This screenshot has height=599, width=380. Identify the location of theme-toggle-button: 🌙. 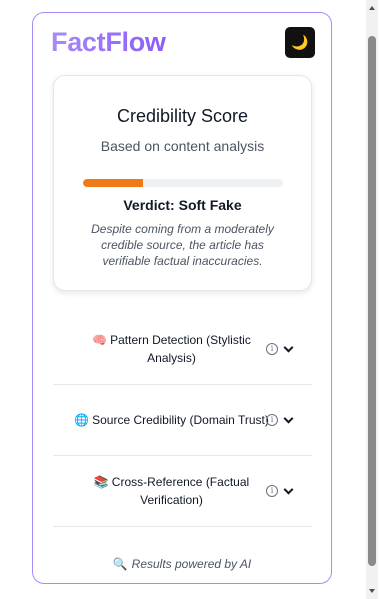
(300, 42).